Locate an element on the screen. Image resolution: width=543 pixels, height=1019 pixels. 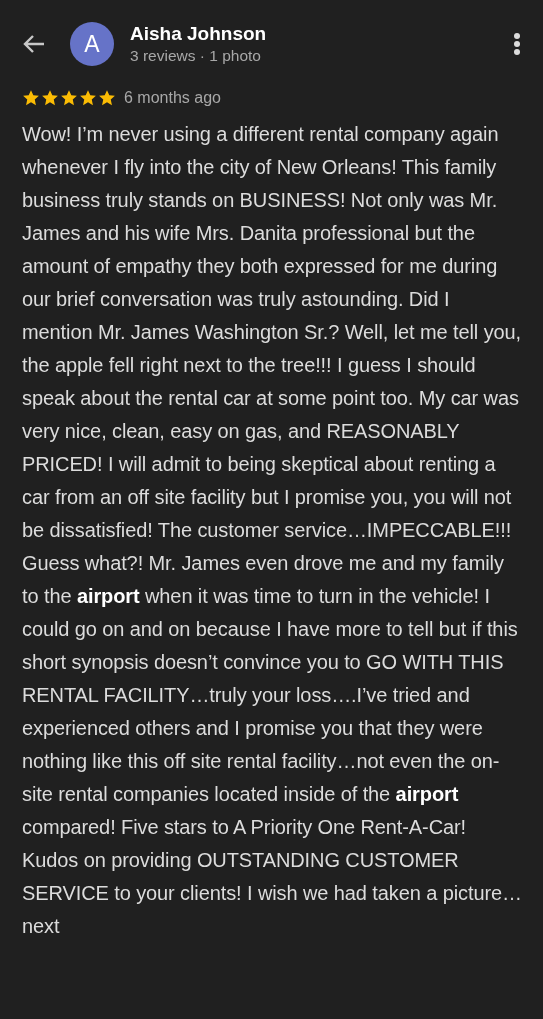
back-icon is located at coordinates (34, 44).